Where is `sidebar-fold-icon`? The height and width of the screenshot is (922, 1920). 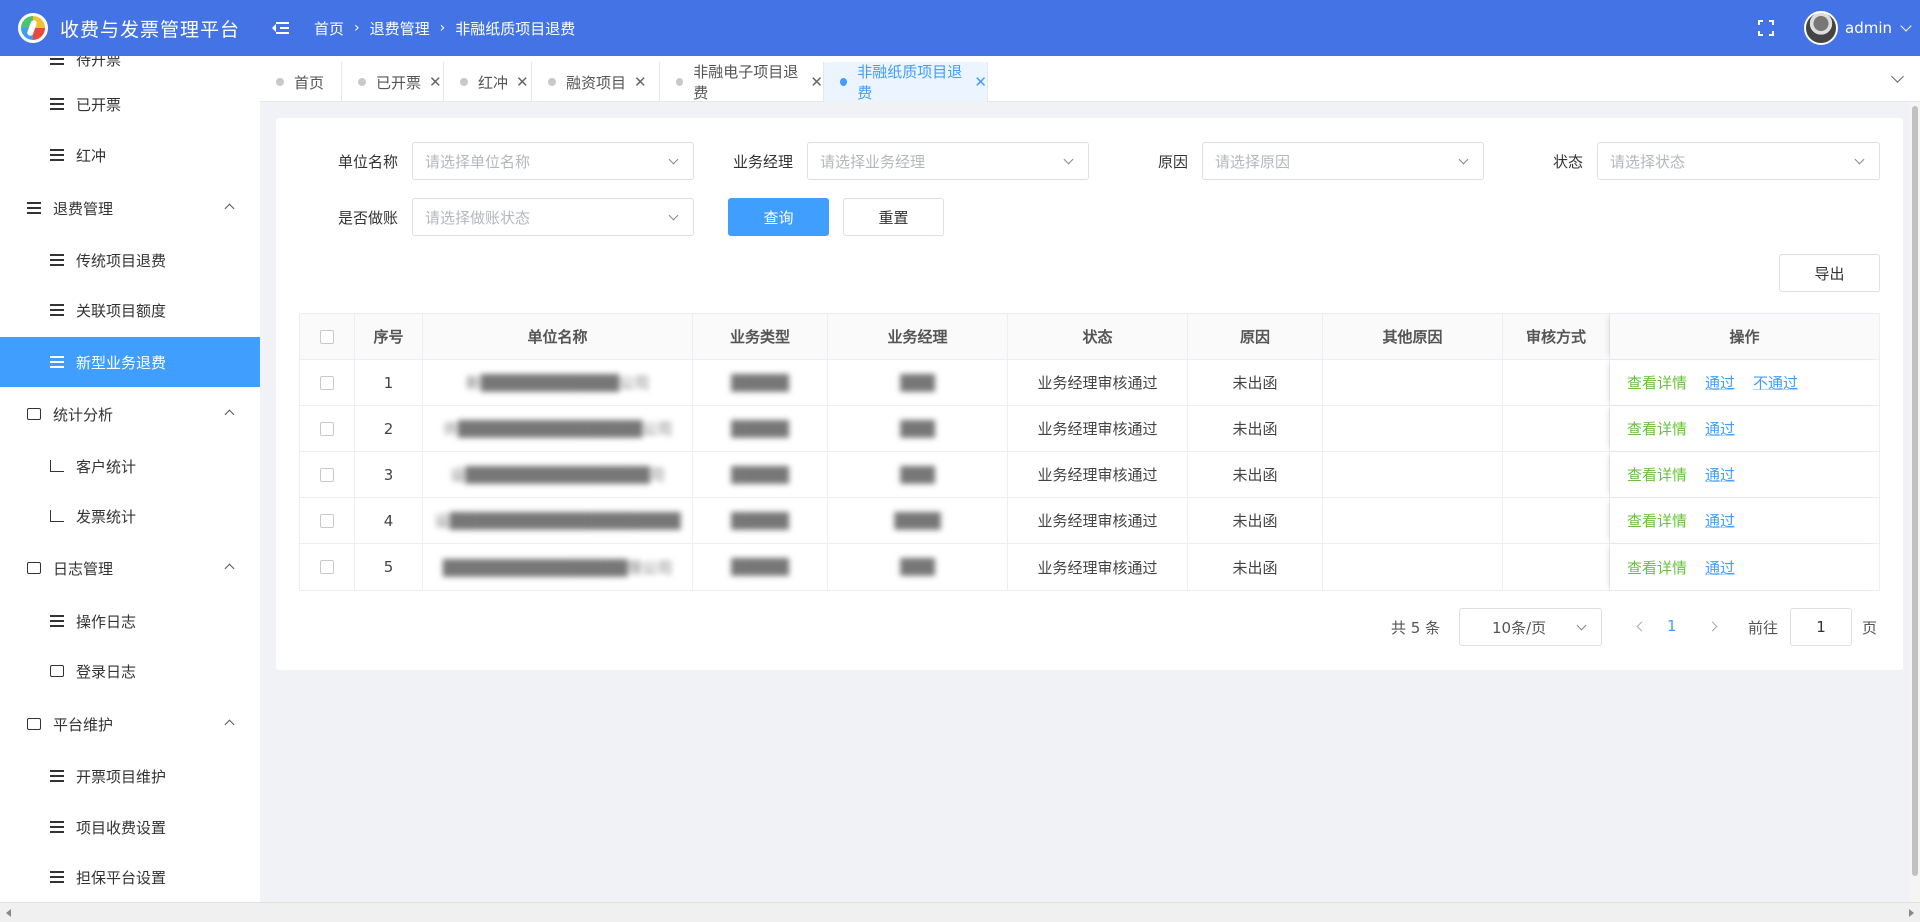
sidebar-fold-icon is located at coordinates (281, 28).